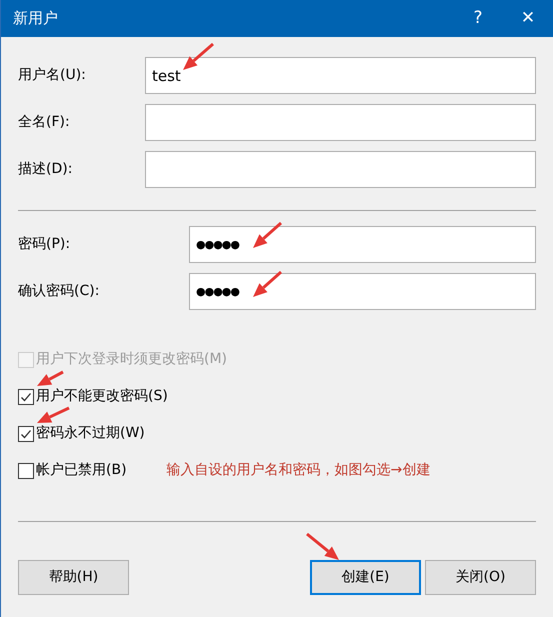 The width and height of the screenshot is (553, 617). I want to click on checkbox-label: 用户下次登录时须更改密码(M), so click(132, 359).